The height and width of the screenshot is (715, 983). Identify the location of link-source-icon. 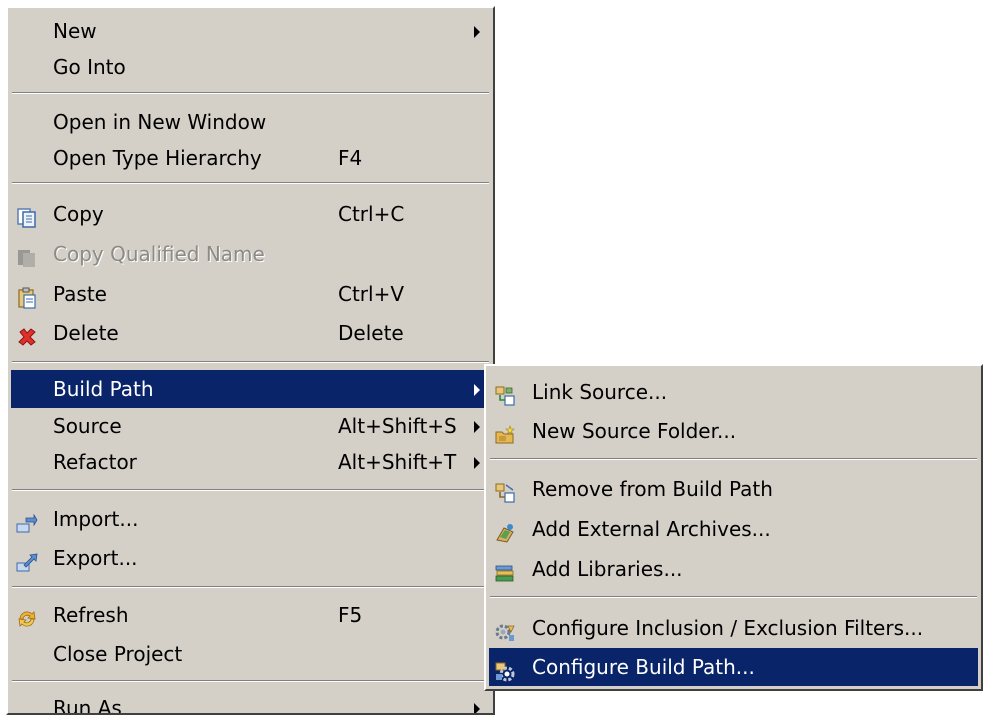
(505, 393).